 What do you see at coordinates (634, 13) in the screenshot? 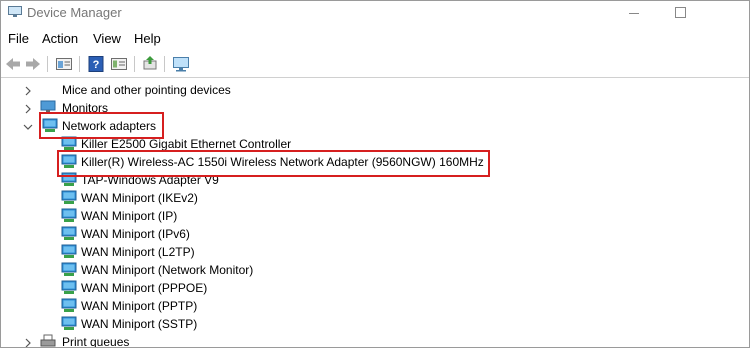
I see `minimize-button` at bounding box center [634, 13].